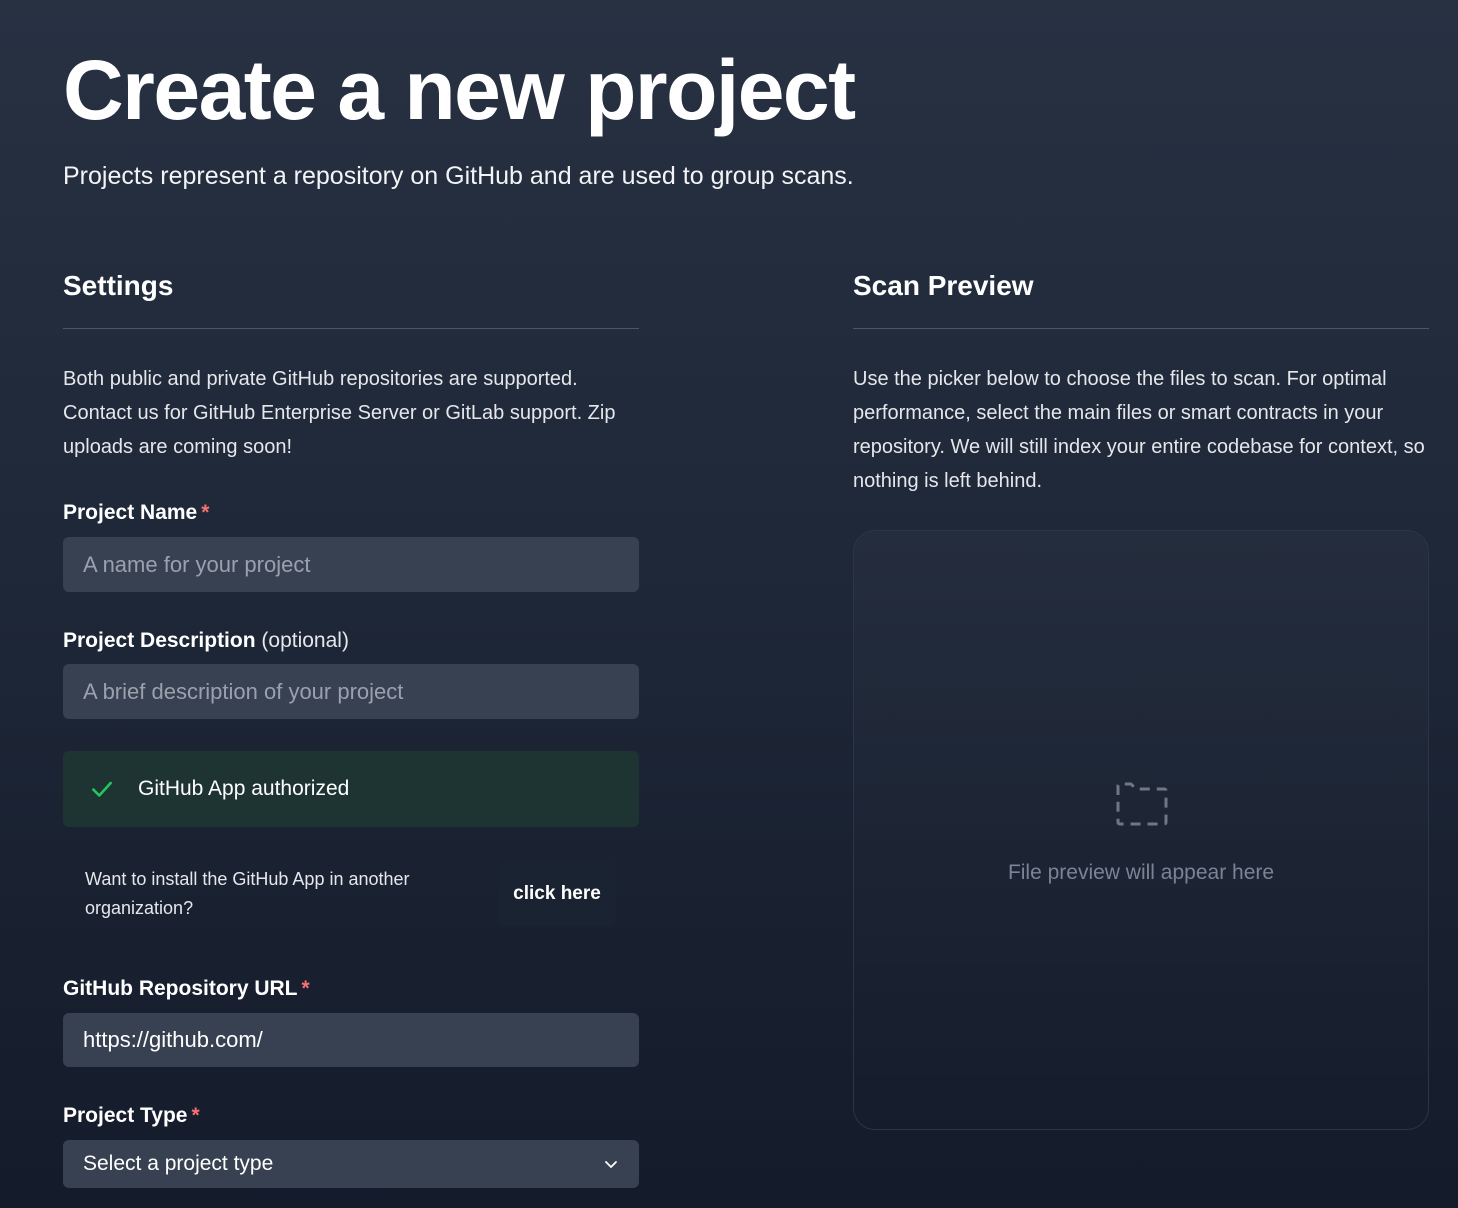  Describe the element at coordinates (243, 691) in the screenshot. I see `project-description-placeholder: A brief description of your project` at that location.